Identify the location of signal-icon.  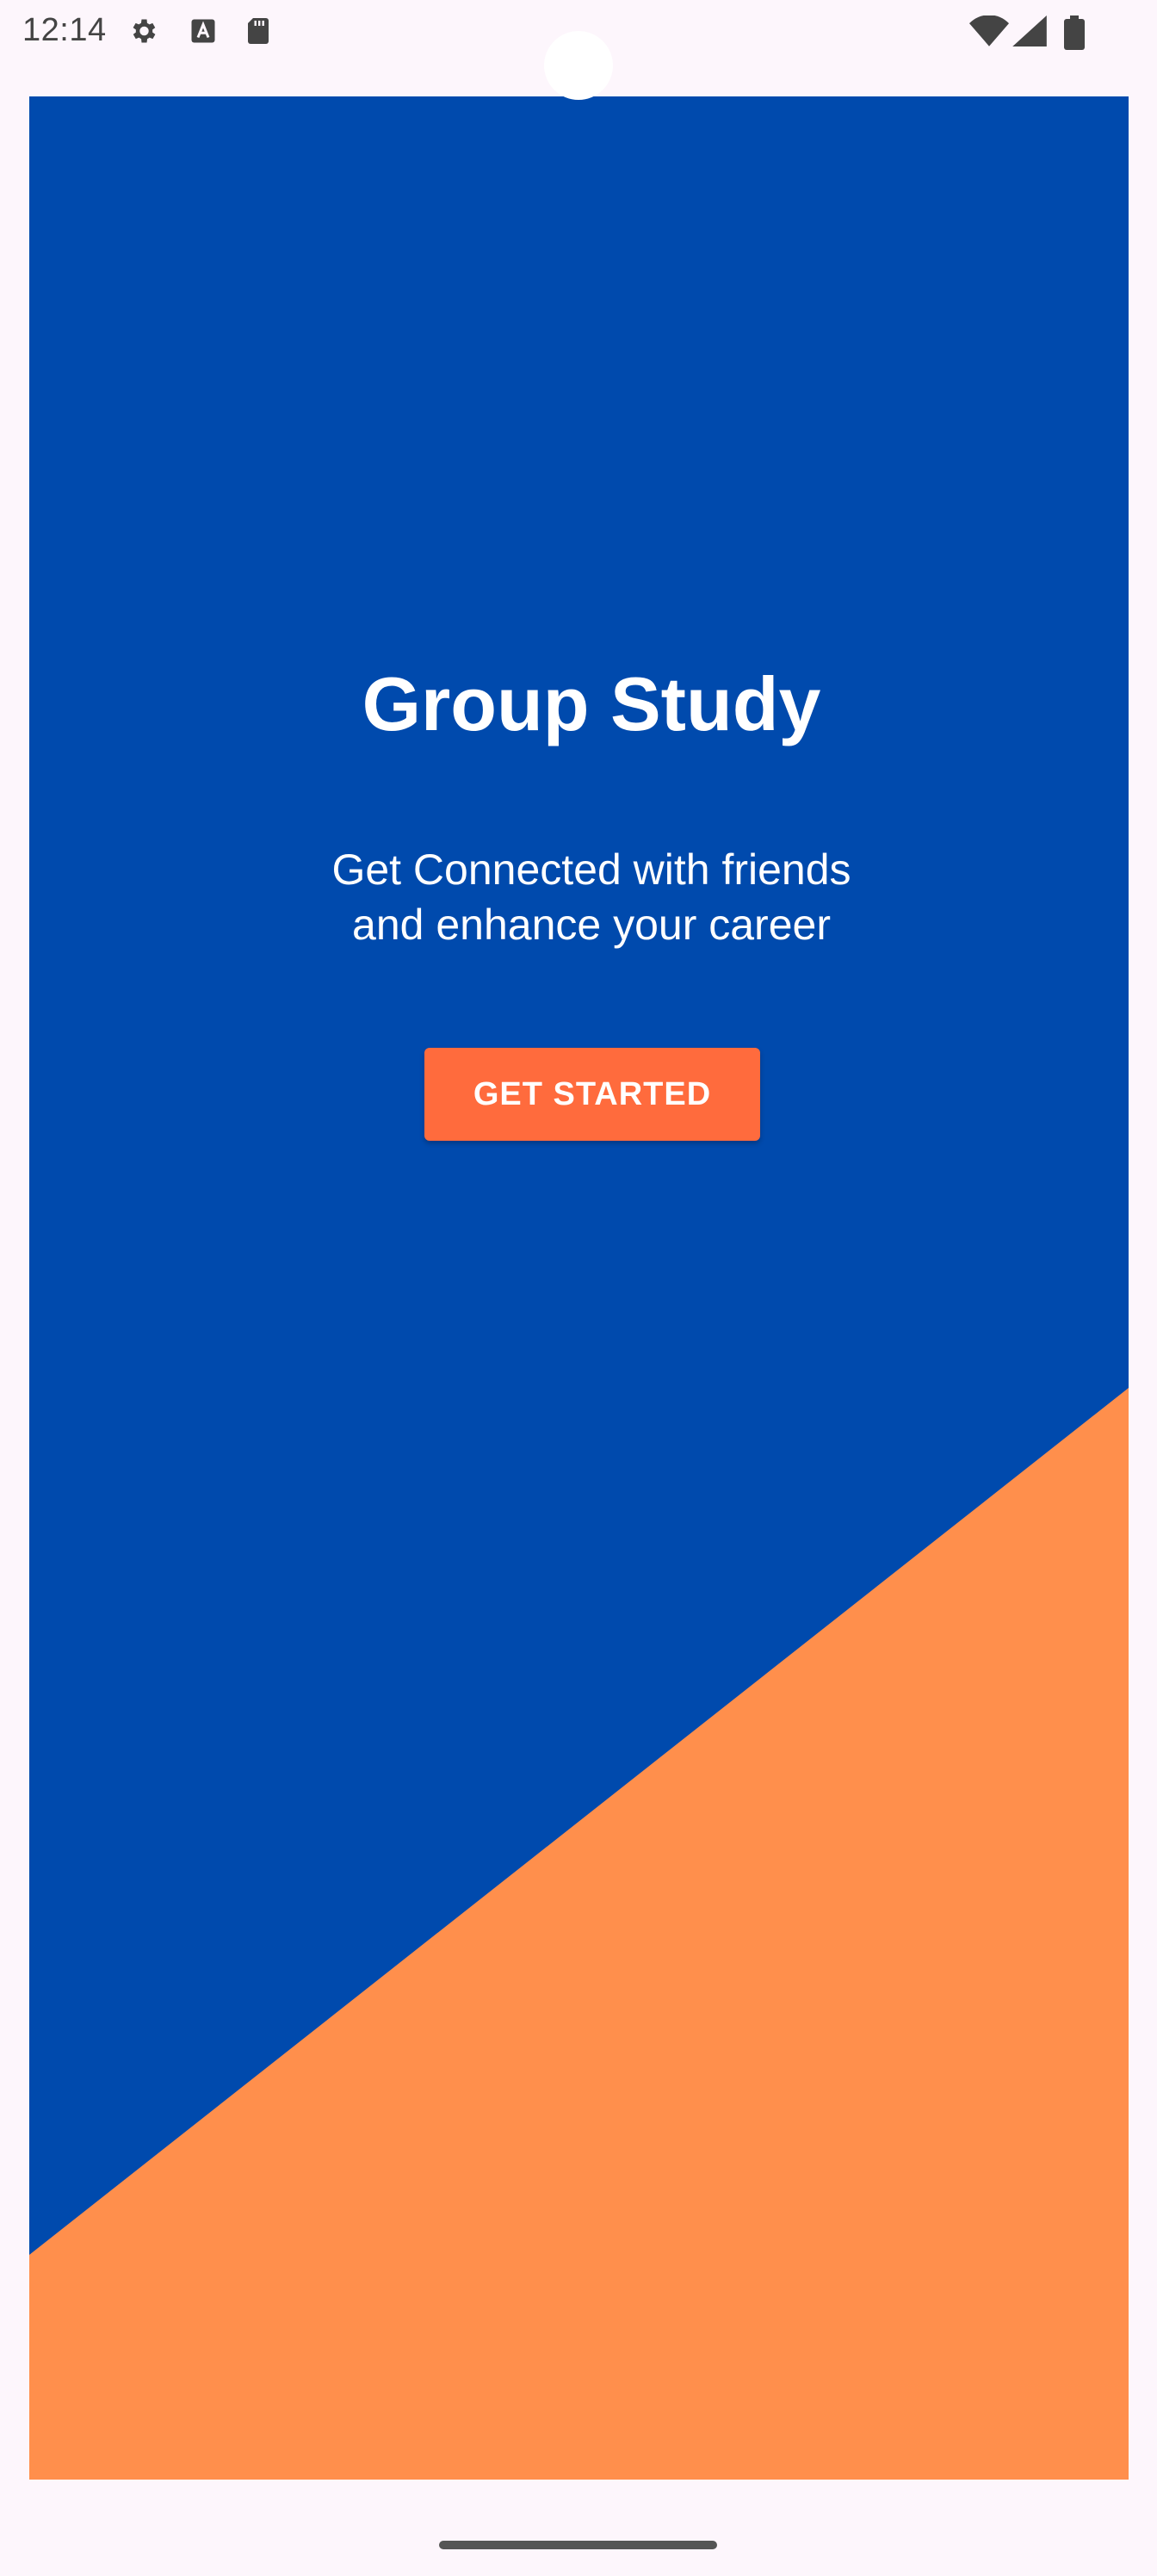
(1029, 30).